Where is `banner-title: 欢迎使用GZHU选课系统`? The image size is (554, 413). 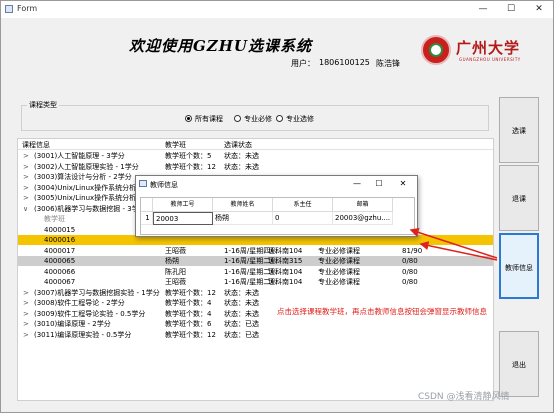
banner-title: 欢迎使用GZHU选课系统 is located at coordinates (221, 46).